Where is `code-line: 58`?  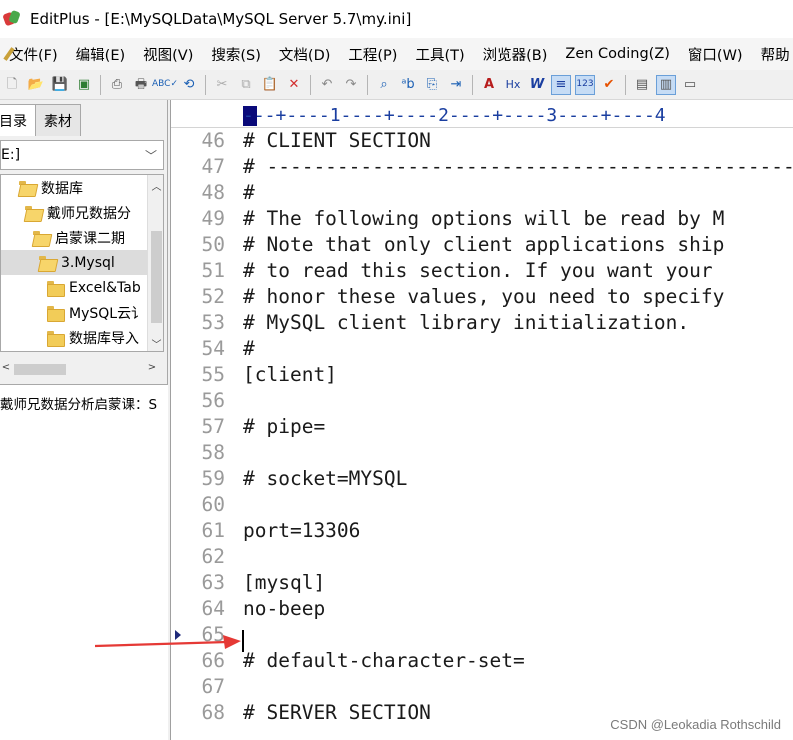
code-line: 58 is located at coordinates (482, 453).